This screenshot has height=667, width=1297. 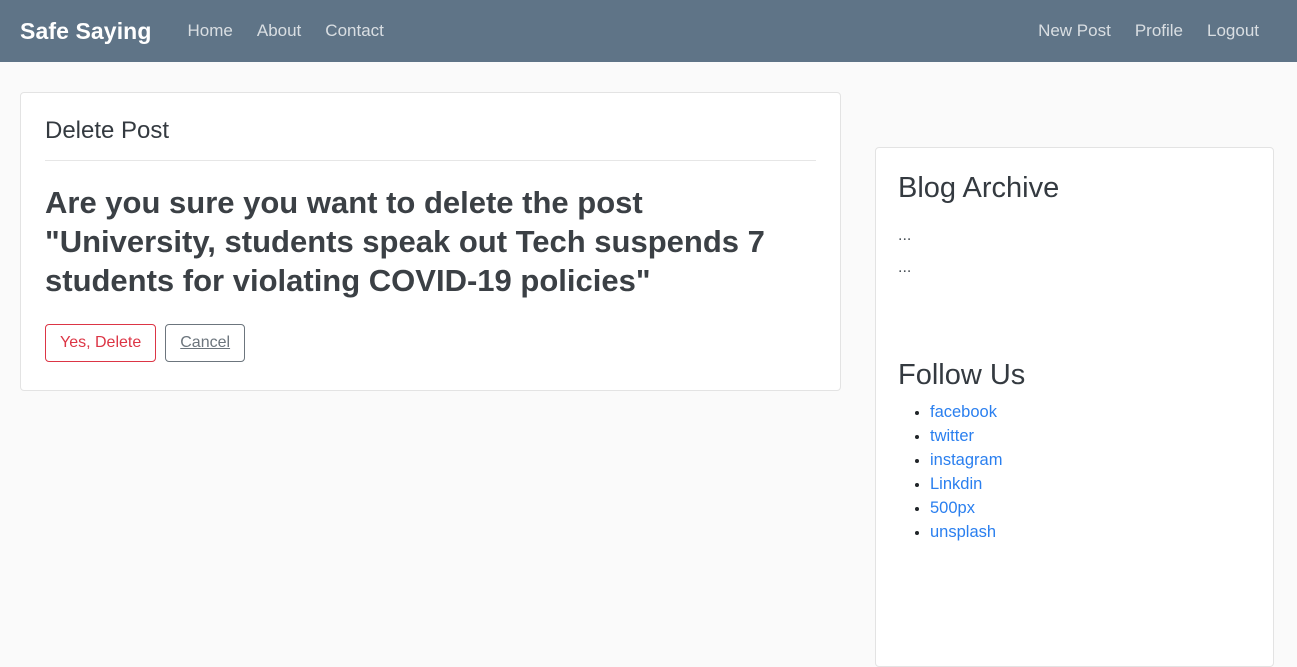 I want to click on social-link-unsplash: unsplash, so click(x=963, y=532).